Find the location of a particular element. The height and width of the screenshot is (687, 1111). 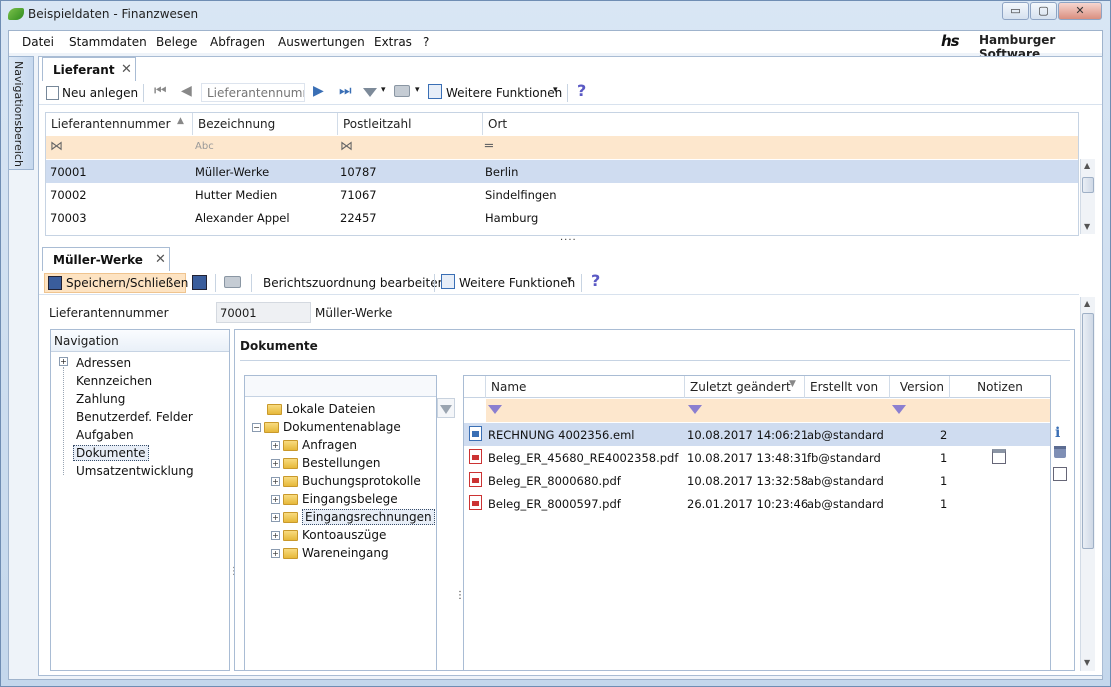

save-close-button: Speichern/Schließen is located at coordinates (116, 283).